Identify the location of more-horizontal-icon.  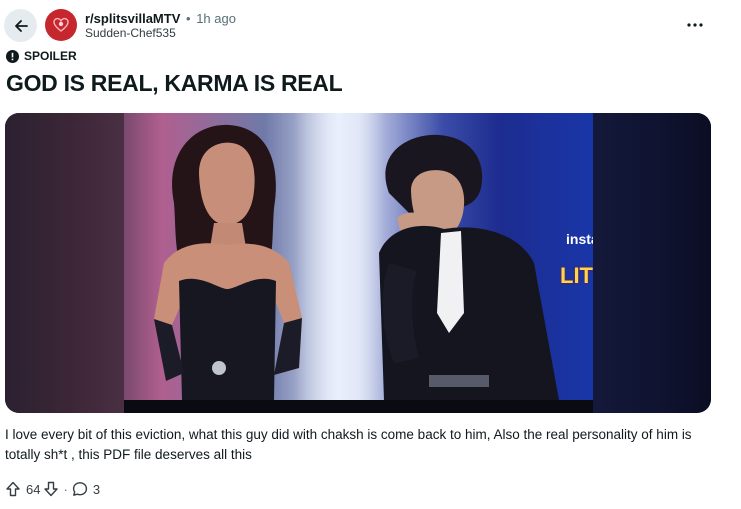
(695, 25).